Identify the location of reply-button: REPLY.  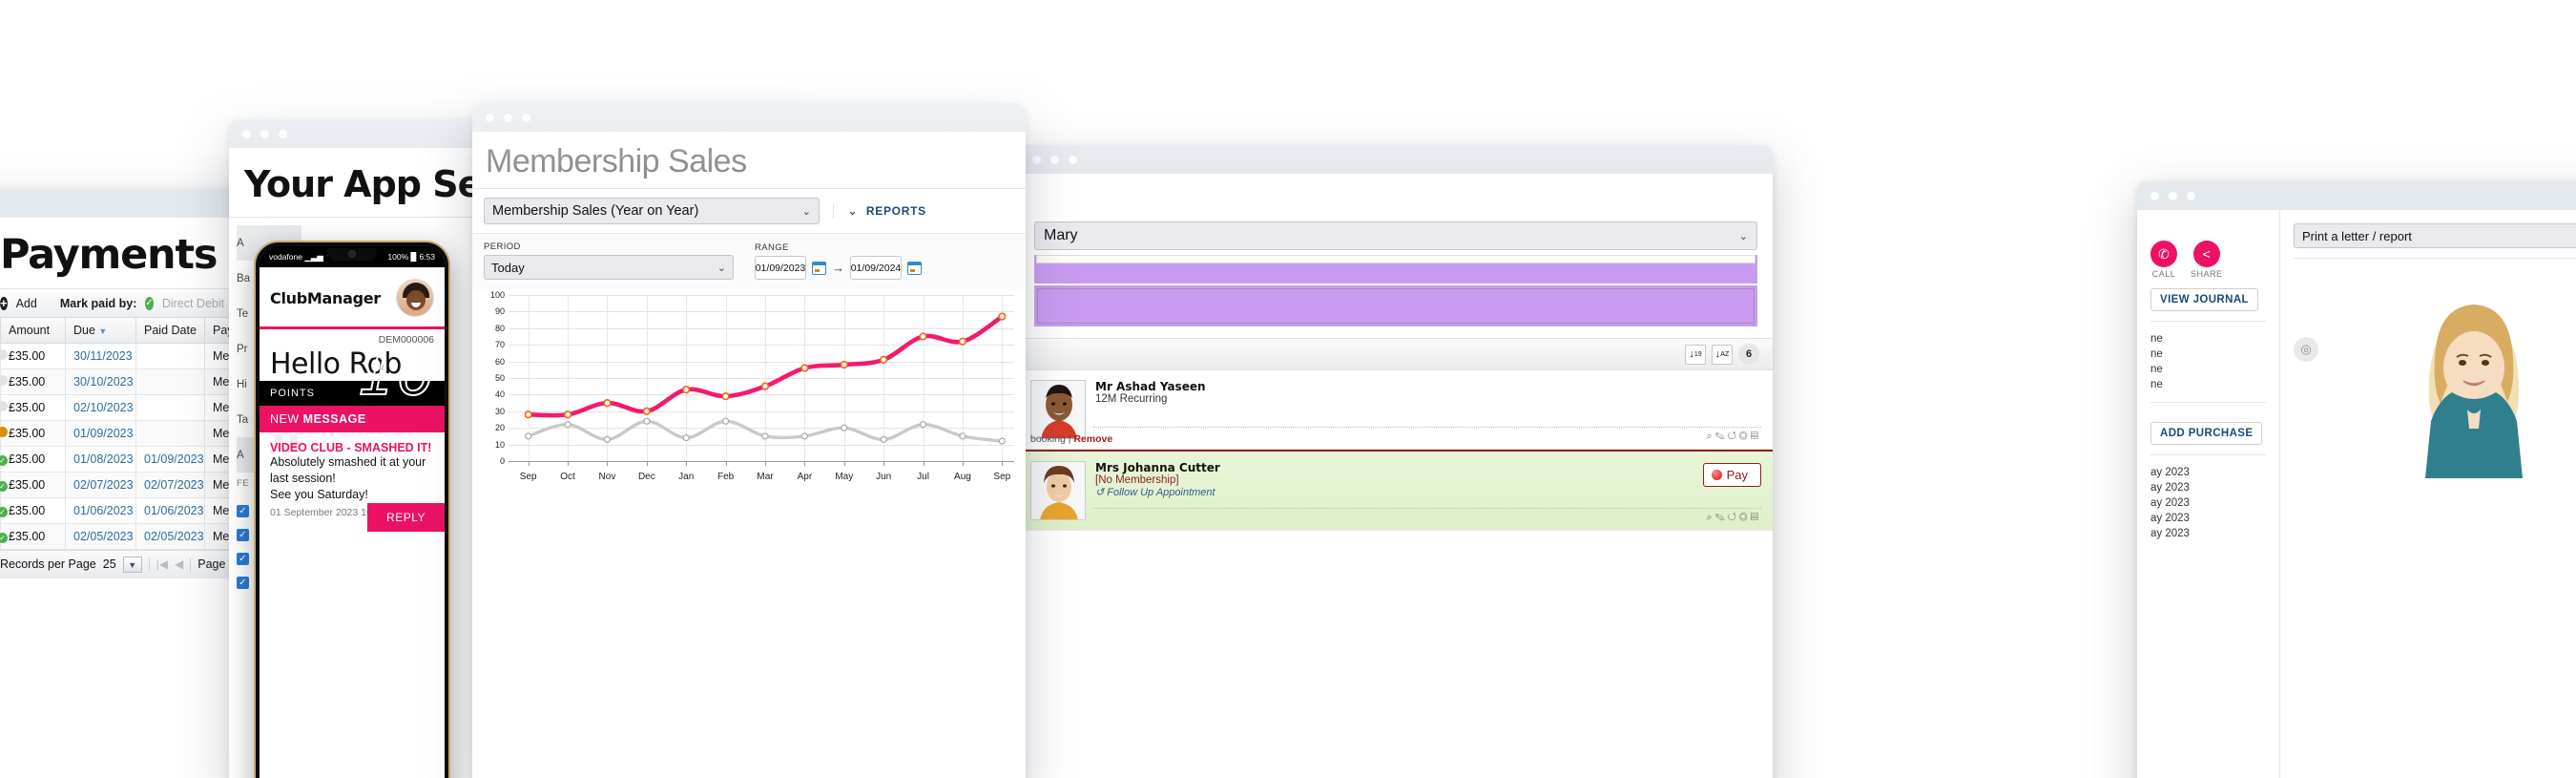
(406, 517).